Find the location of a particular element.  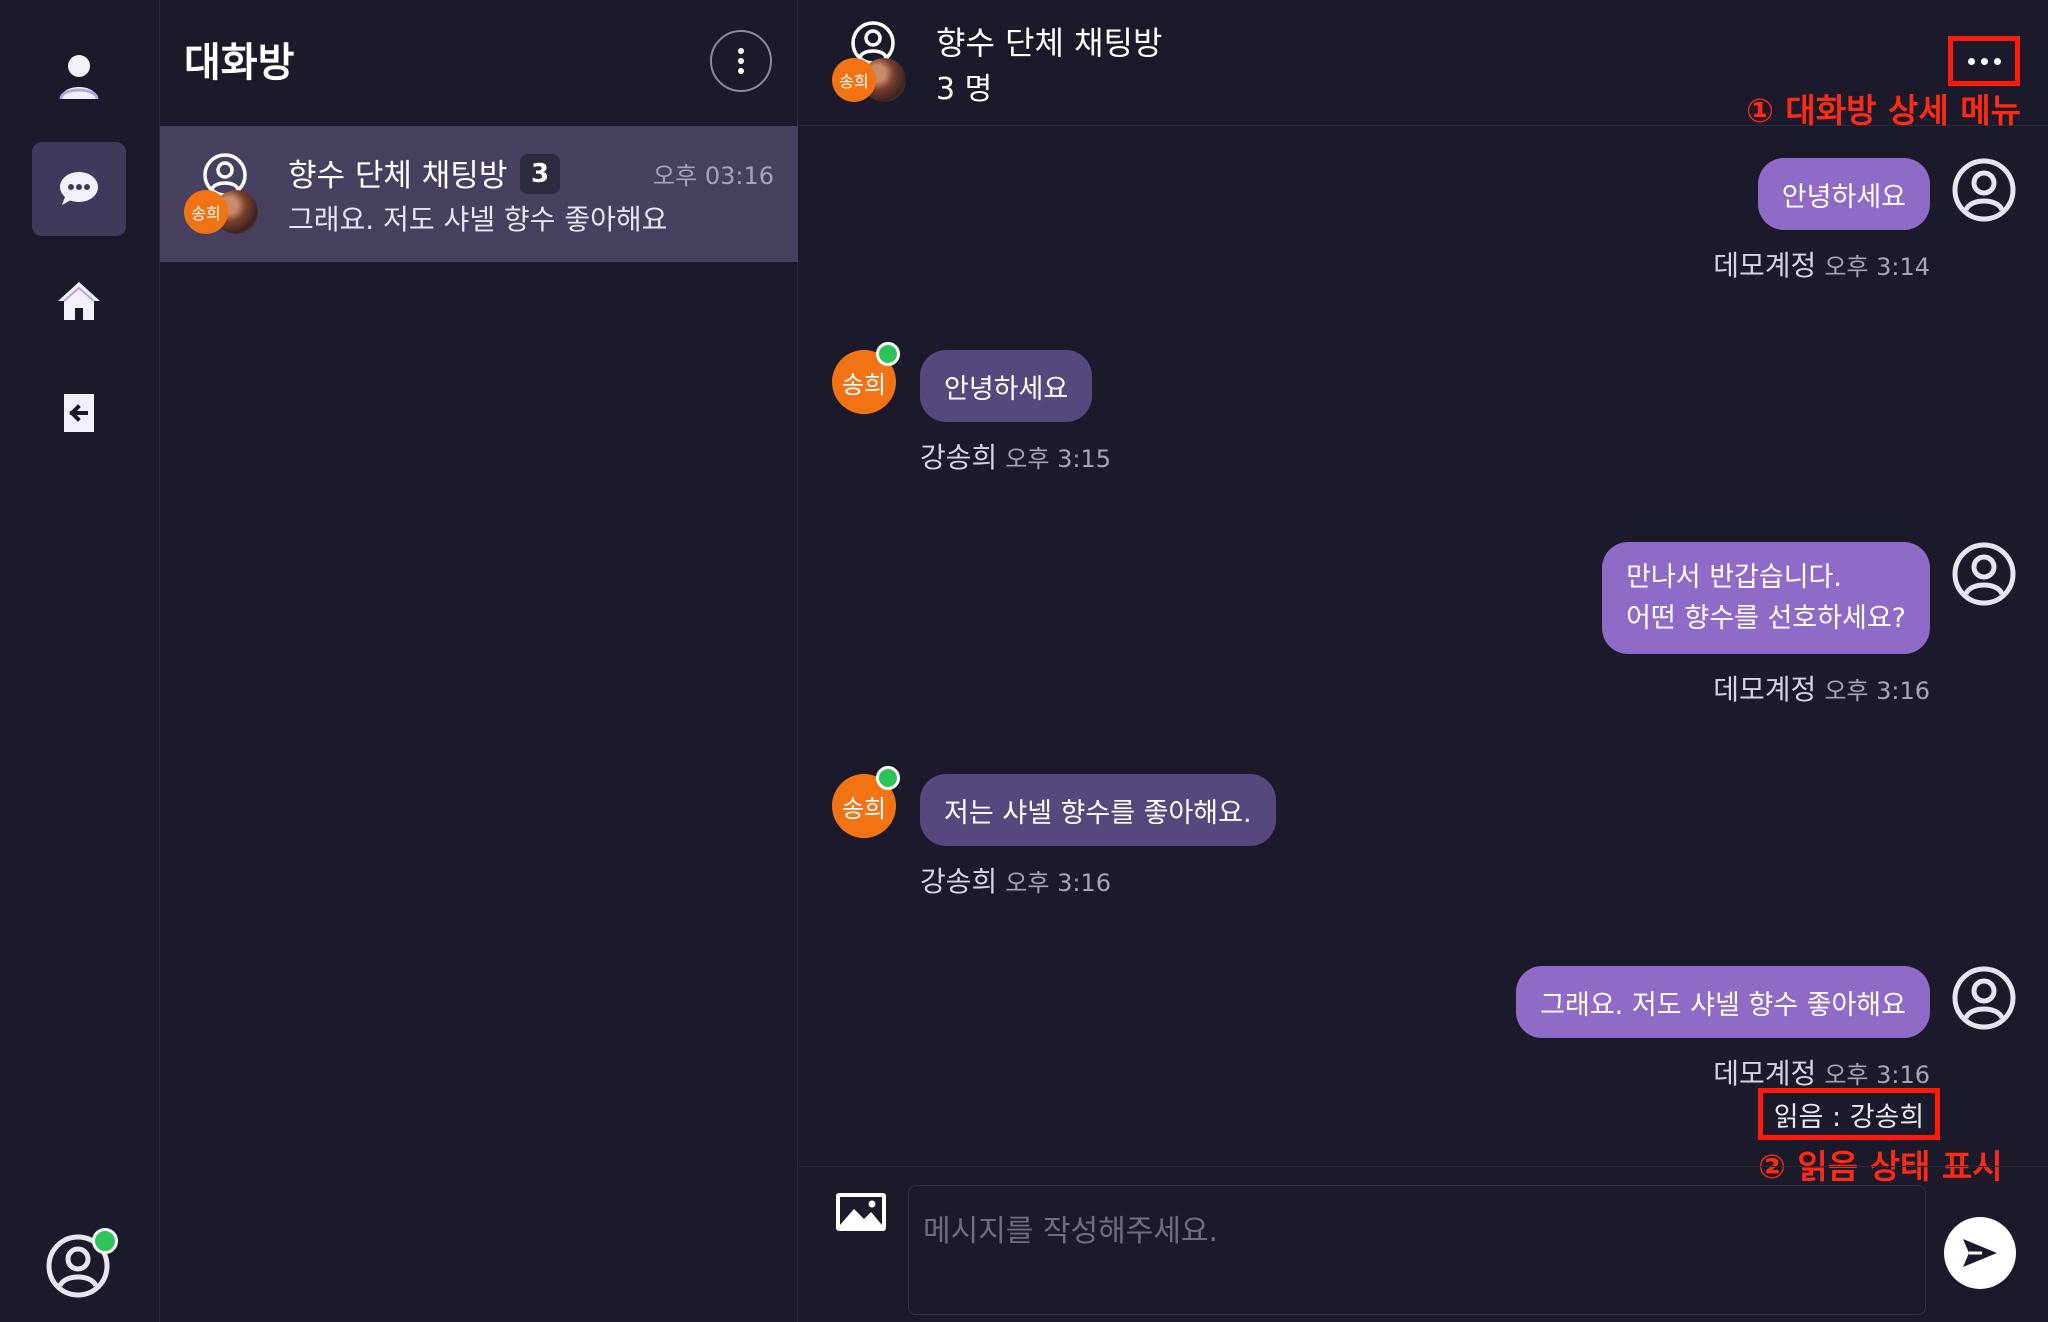

chat-bubble-icon is located at coordinates (79, 188).